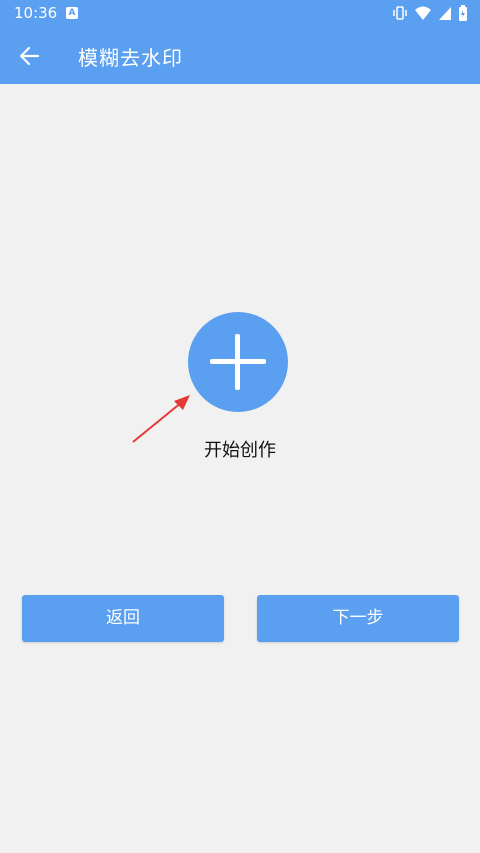  What do you see at coordinates (72, 13) in the screenshot?
I see `notification-badge: A` at bounding box center [72, 13].